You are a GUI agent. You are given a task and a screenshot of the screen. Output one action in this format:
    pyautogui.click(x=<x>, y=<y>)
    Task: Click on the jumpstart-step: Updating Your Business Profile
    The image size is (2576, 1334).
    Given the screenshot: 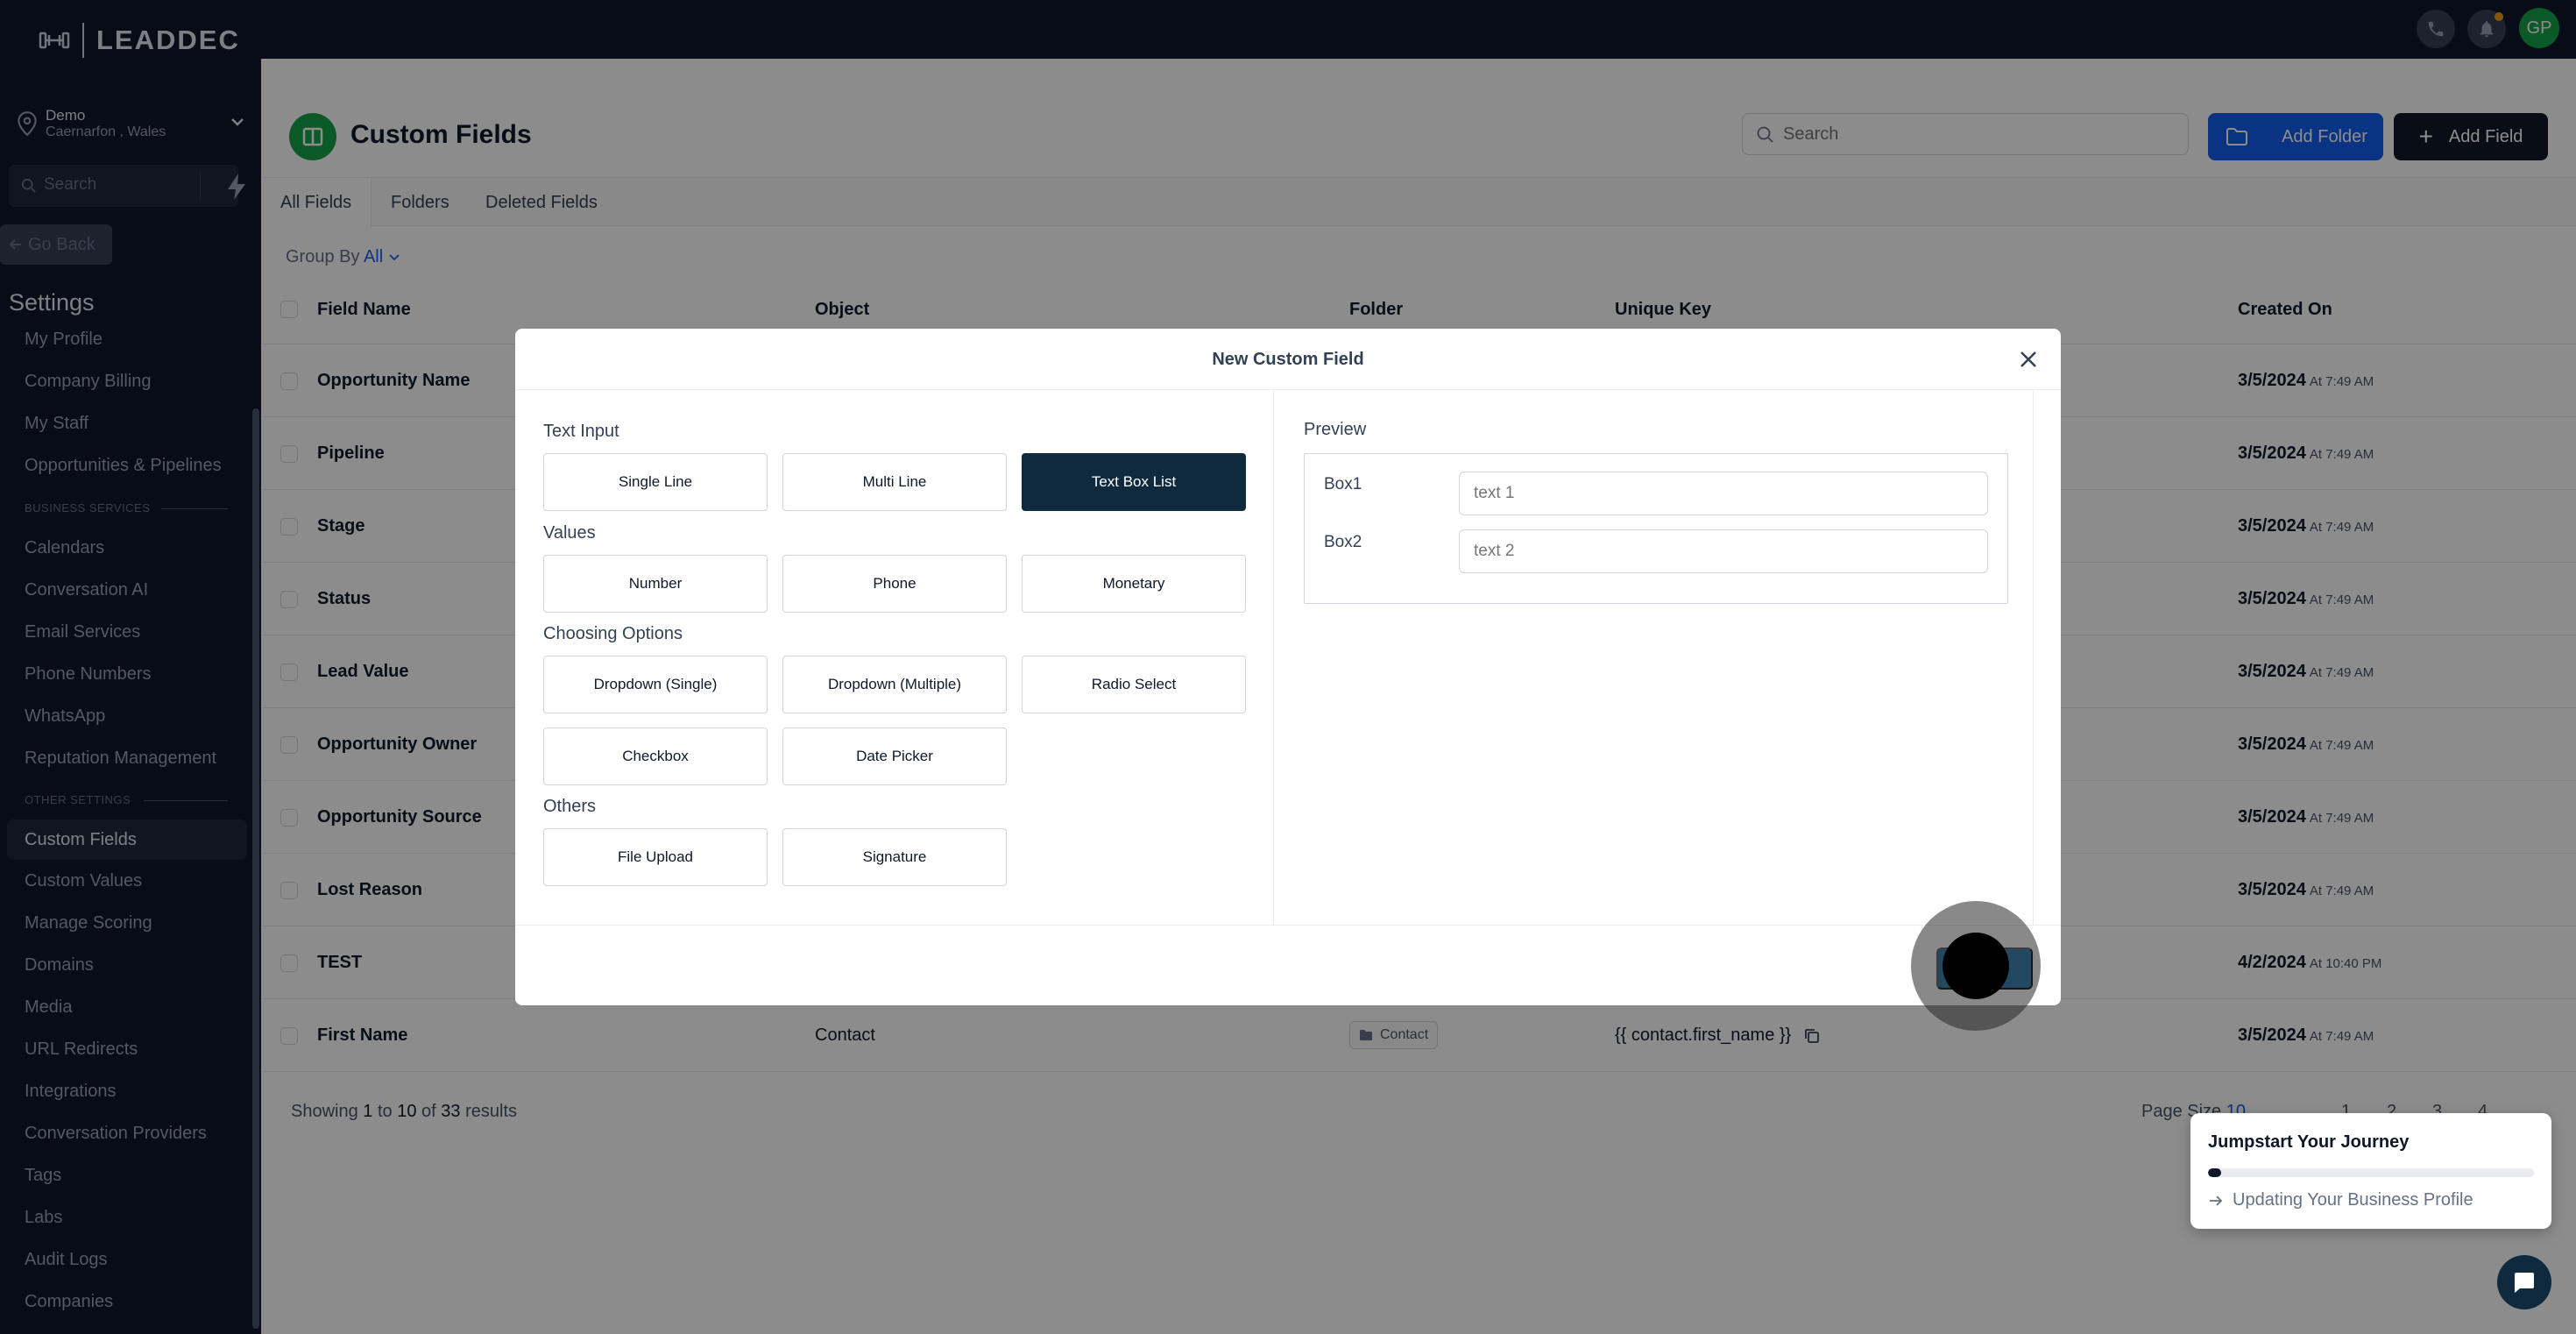 What is the action you would take?
    pyautogui.click(x=2340, y=1200)
    